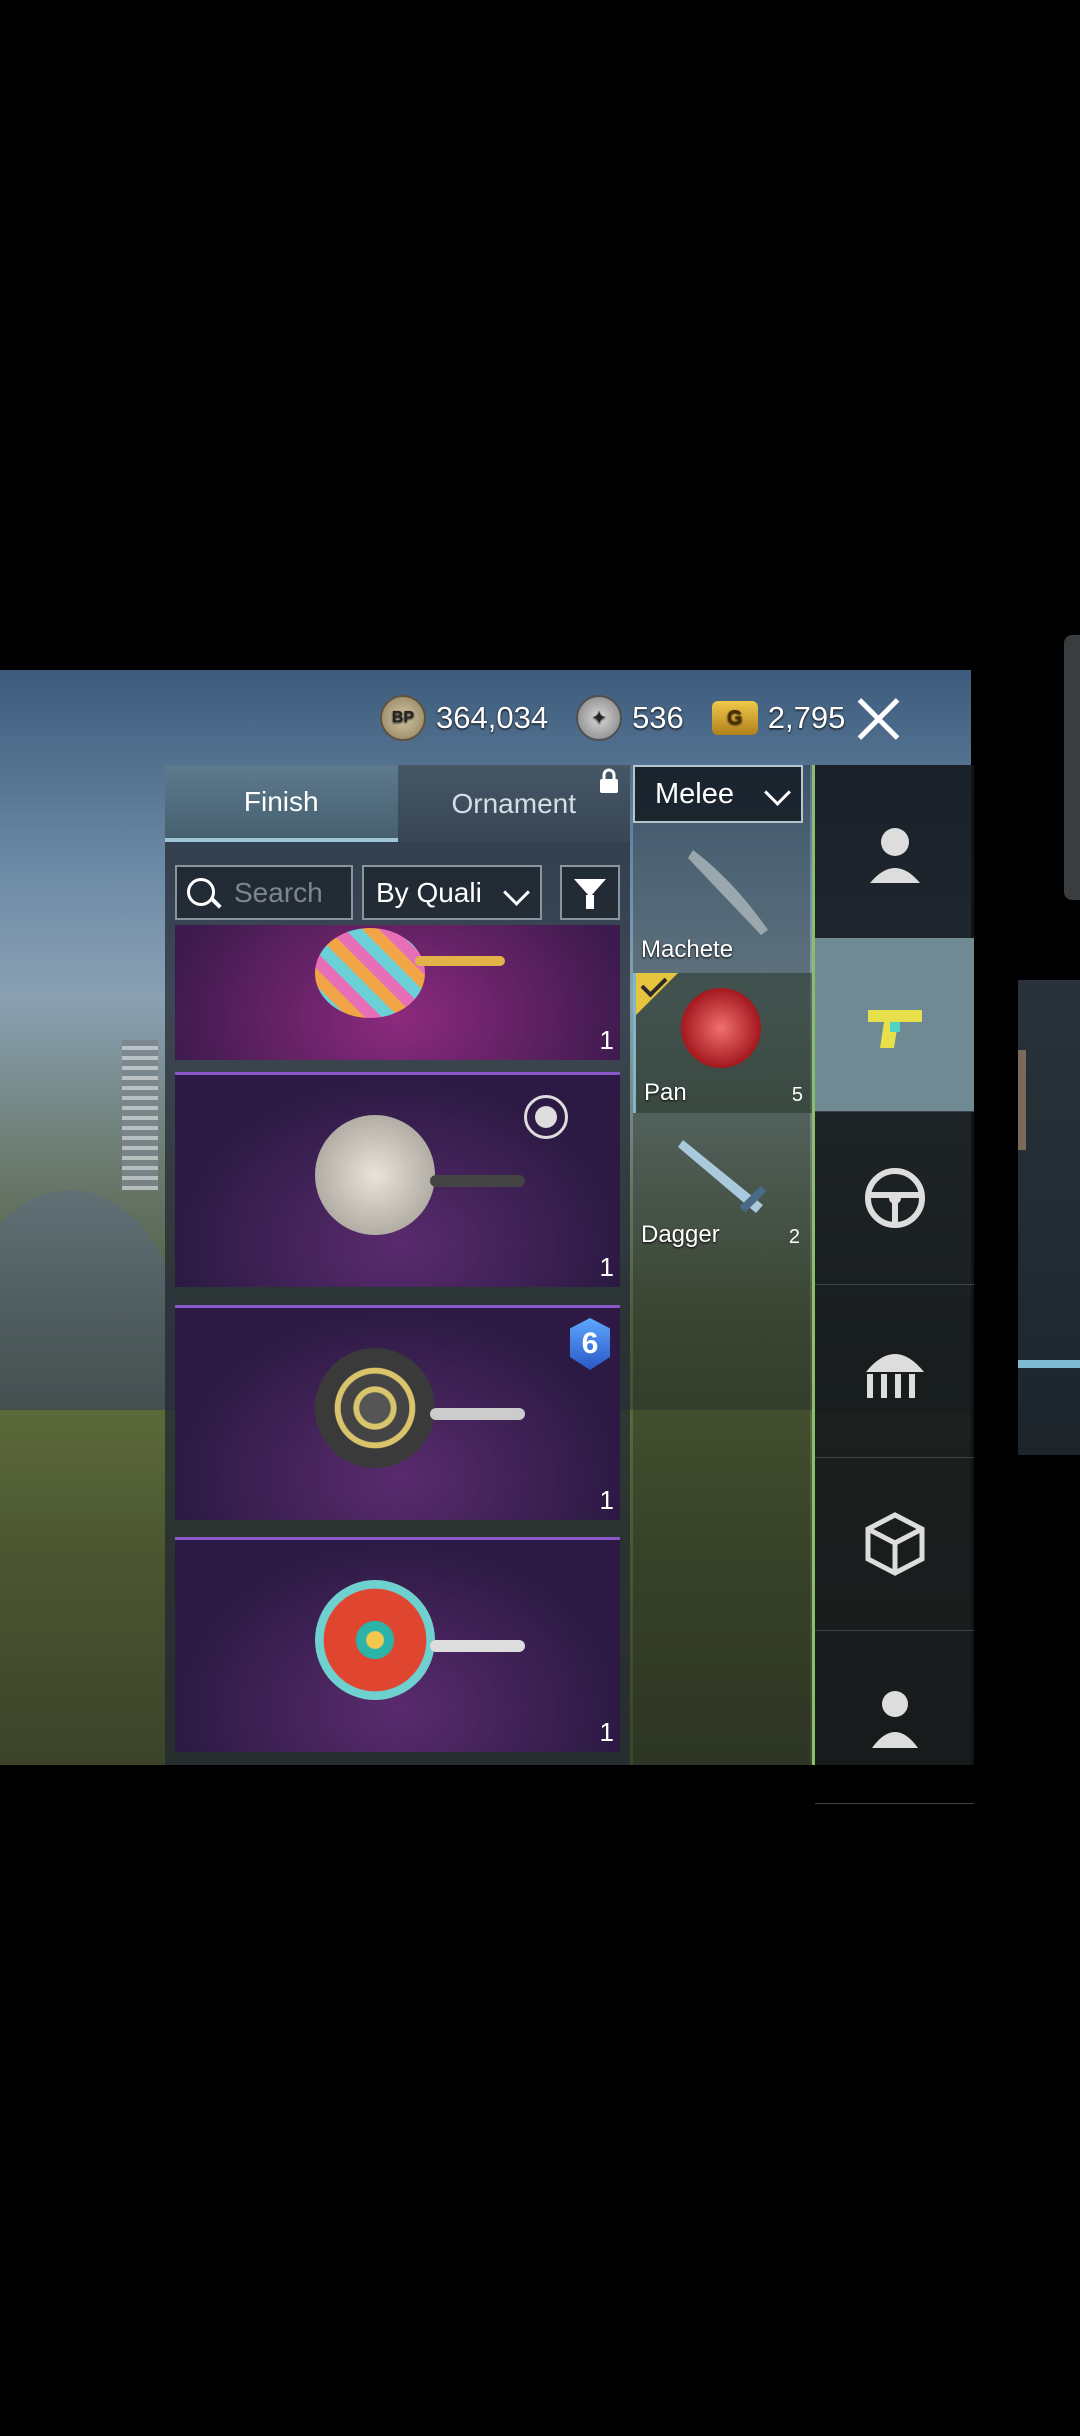  What do you see at coordinates (1072, 767) in the screenshot?
I see `side-handle` at bounding box center [1072, 767].